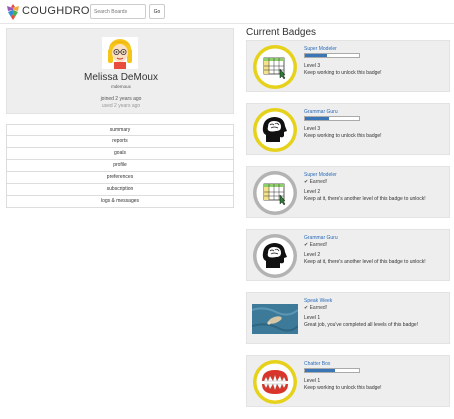 The height and width of the screenshot is (419, 454). What do you see at coordinates (275, 319) in the screenshot?
I see `speak-week-photo` at bounding box center [275, 319].